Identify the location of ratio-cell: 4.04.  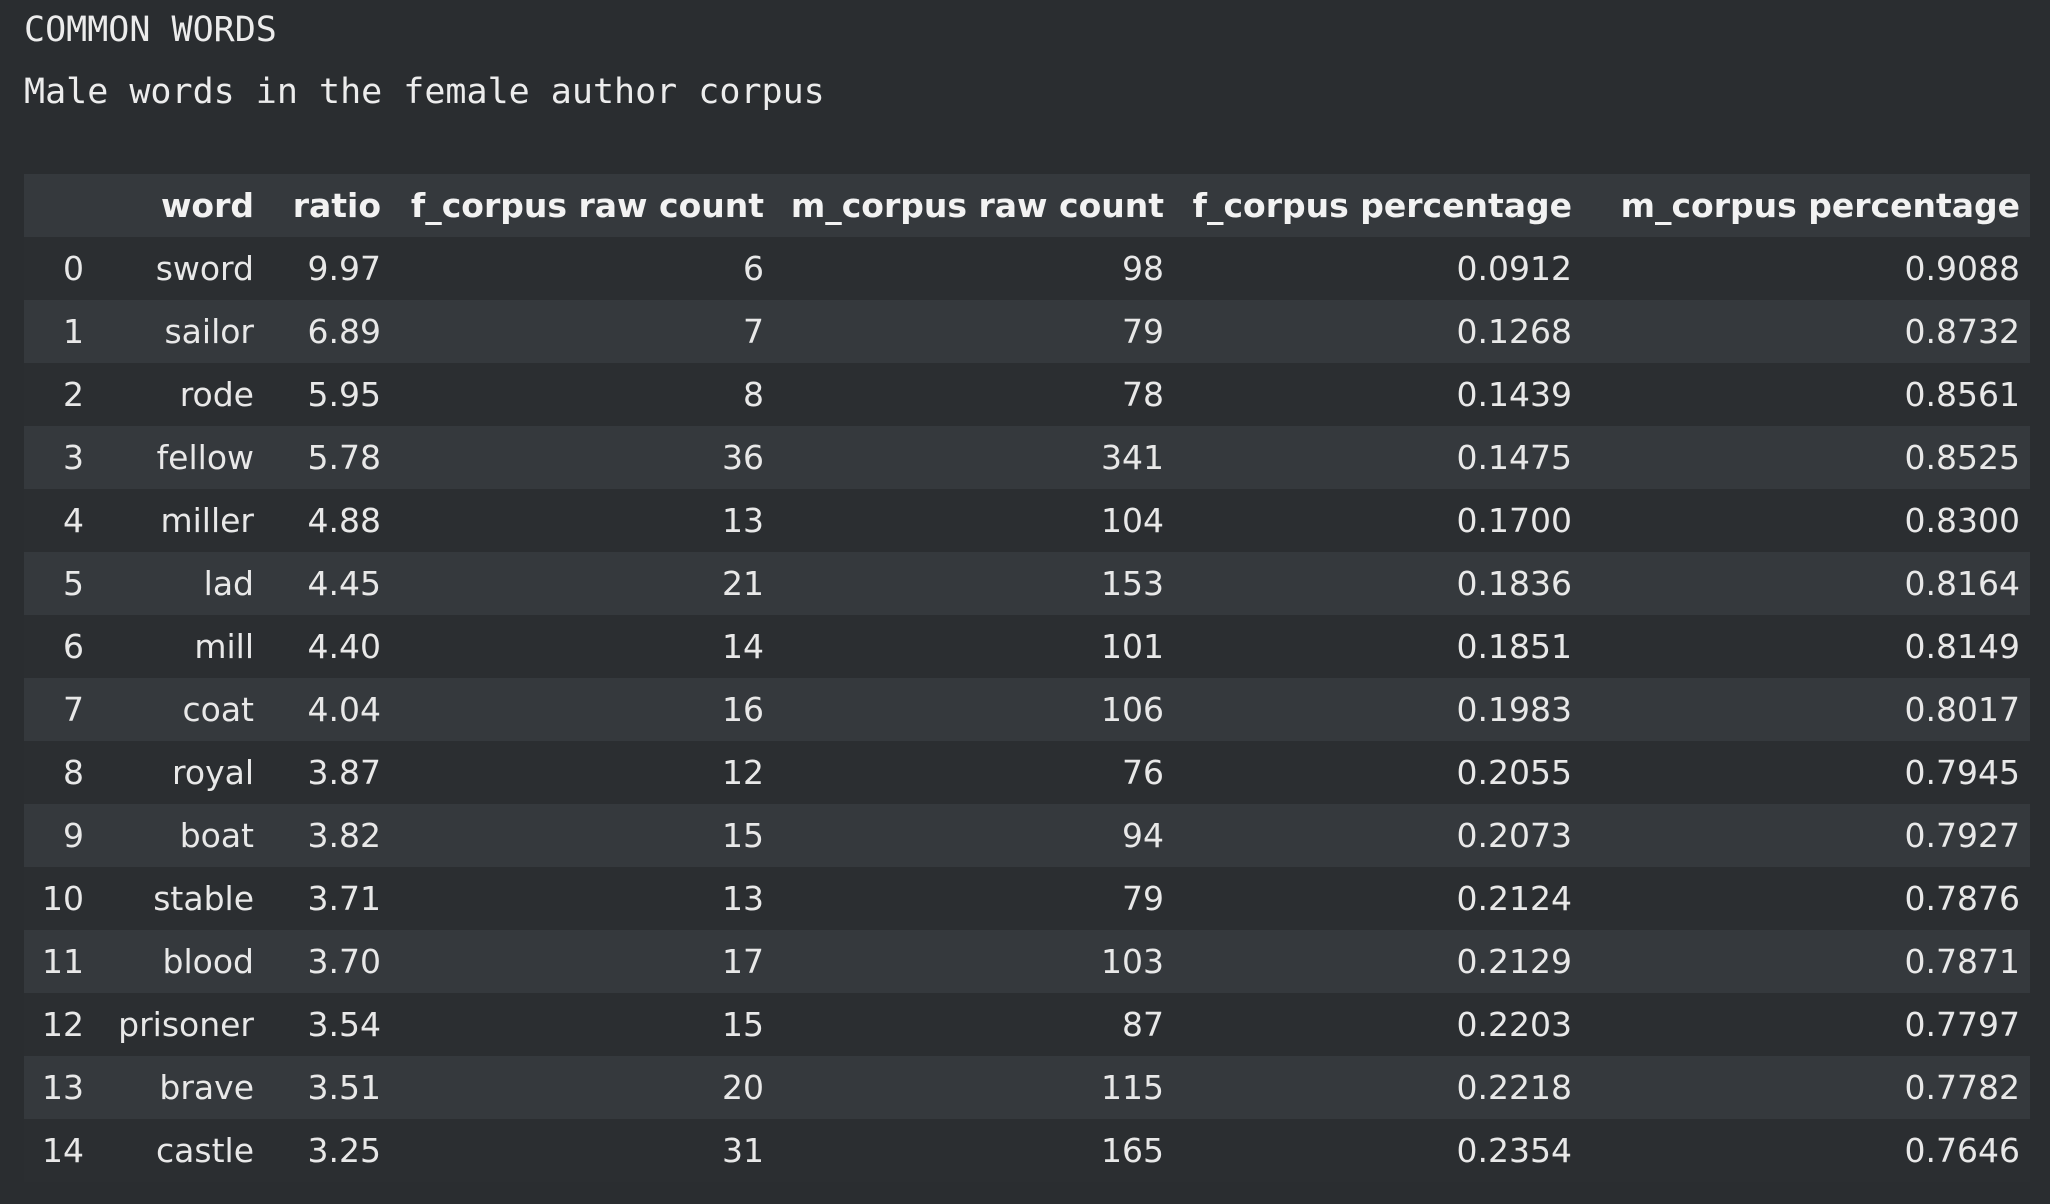
(344, 709).